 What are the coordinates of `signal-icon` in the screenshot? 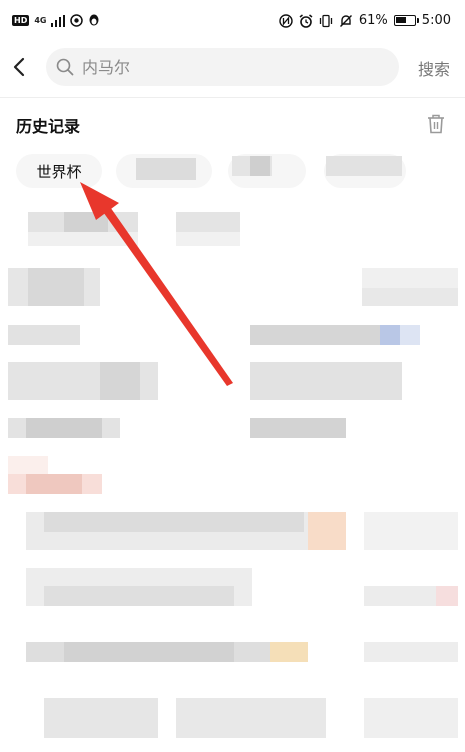 It's located at (58, 20).